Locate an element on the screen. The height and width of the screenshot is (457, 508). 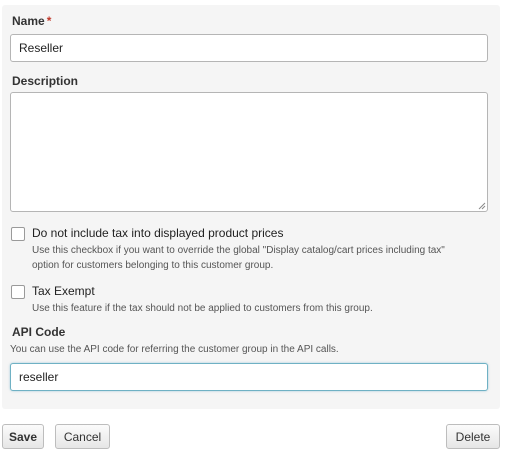
api-code-input is located at coordinates (249, 377).